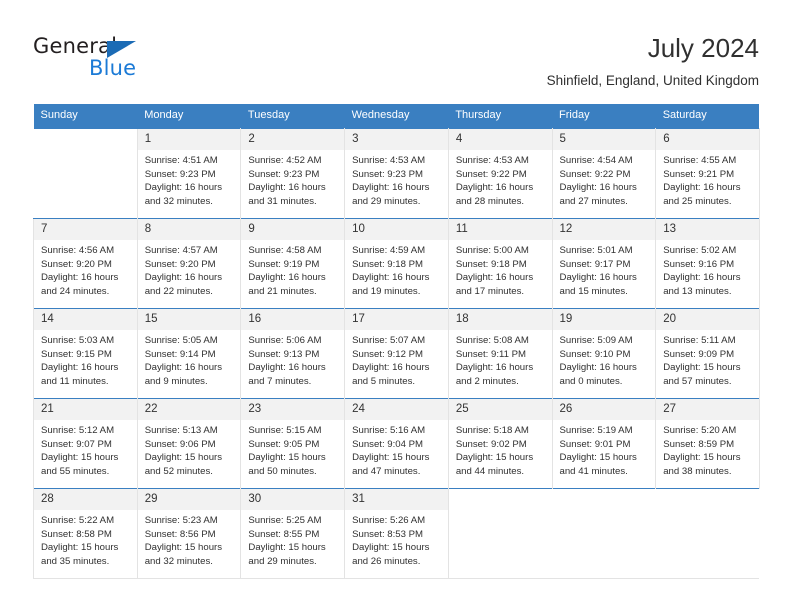 The height and width of the screenshot is (612, 792). What do you see at coordinates (189, 116) in the screenshot?
I see `weekday-header-monday: Monday` at bounding box center [189, 116].